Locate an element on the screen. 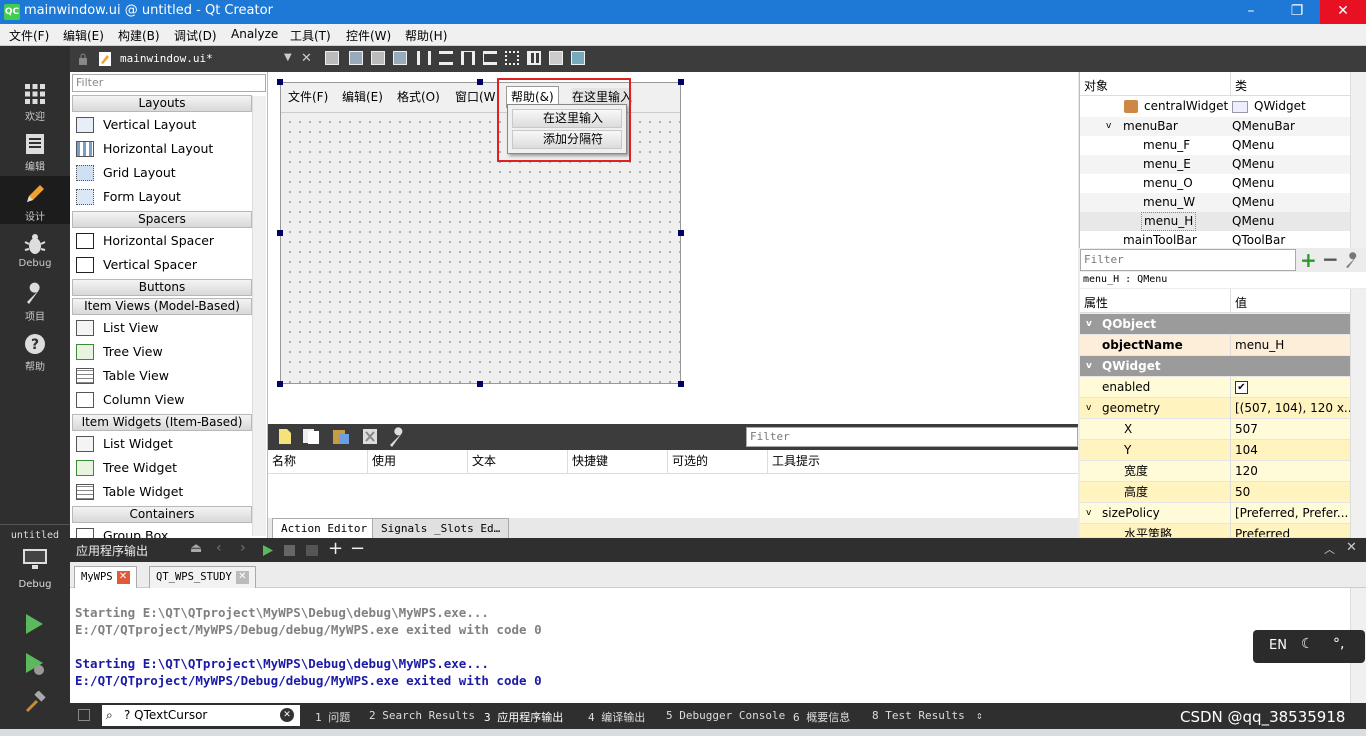  widget-horizontal-layout: Horizontal Layout is located at coordinates (162, 149).